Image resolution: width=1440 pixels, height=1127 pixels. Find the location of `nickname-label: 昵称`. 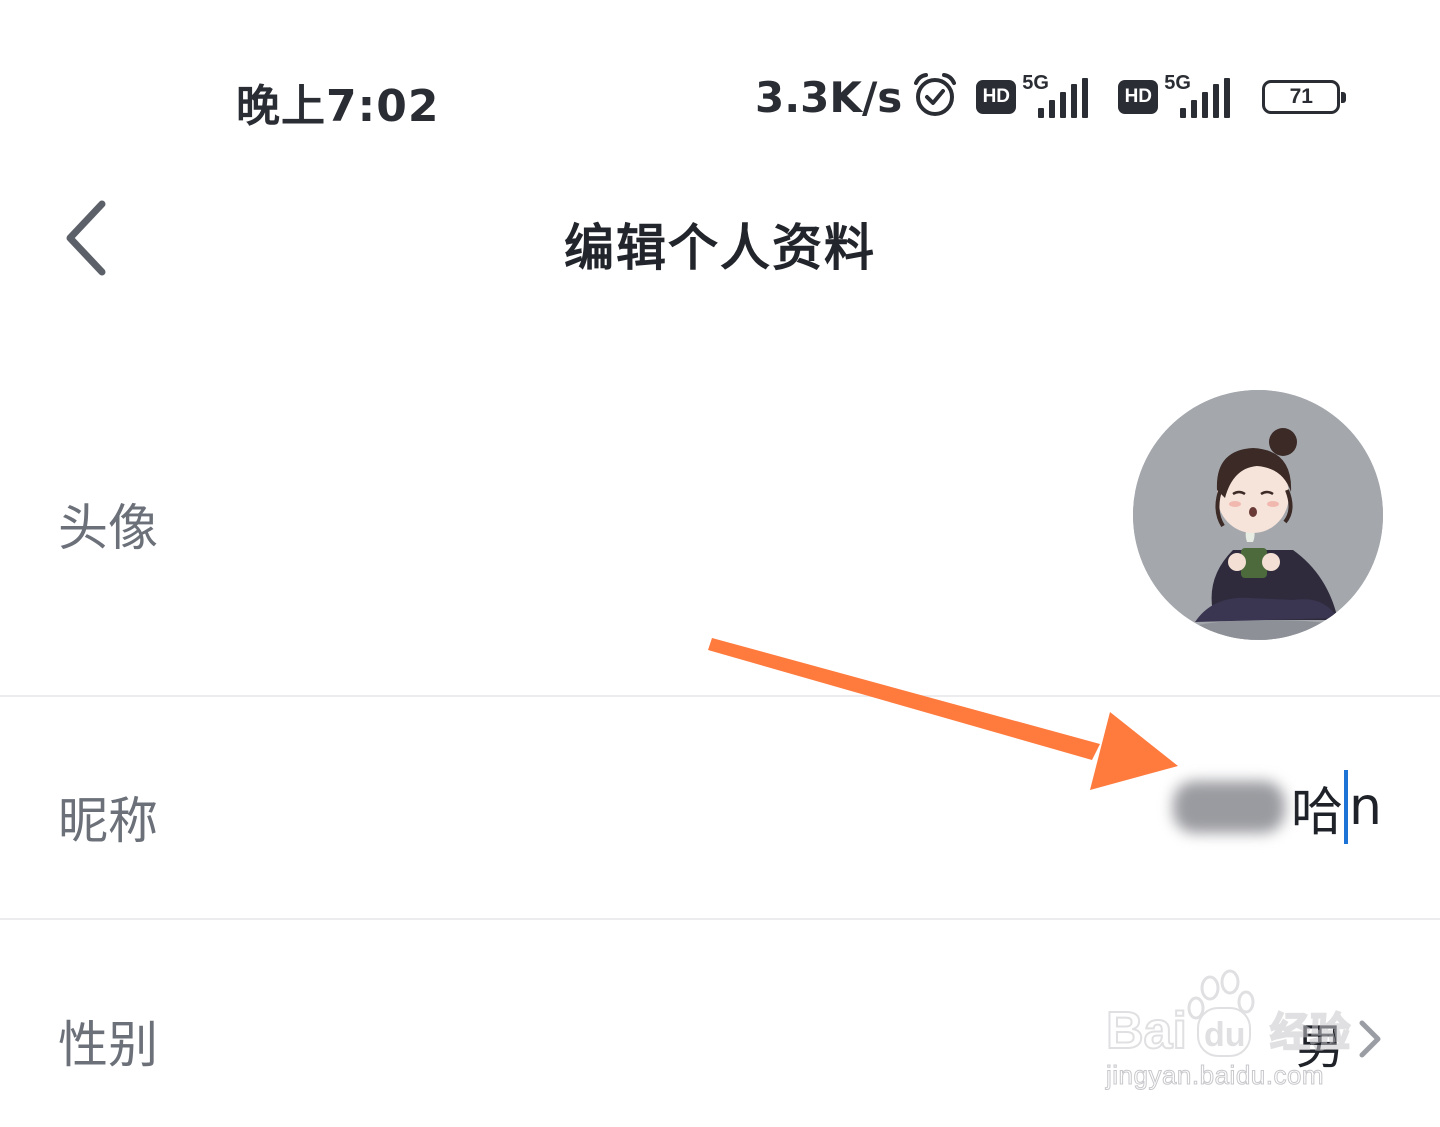

nickname-label: 昵称 is located at coordinates (108, 821).